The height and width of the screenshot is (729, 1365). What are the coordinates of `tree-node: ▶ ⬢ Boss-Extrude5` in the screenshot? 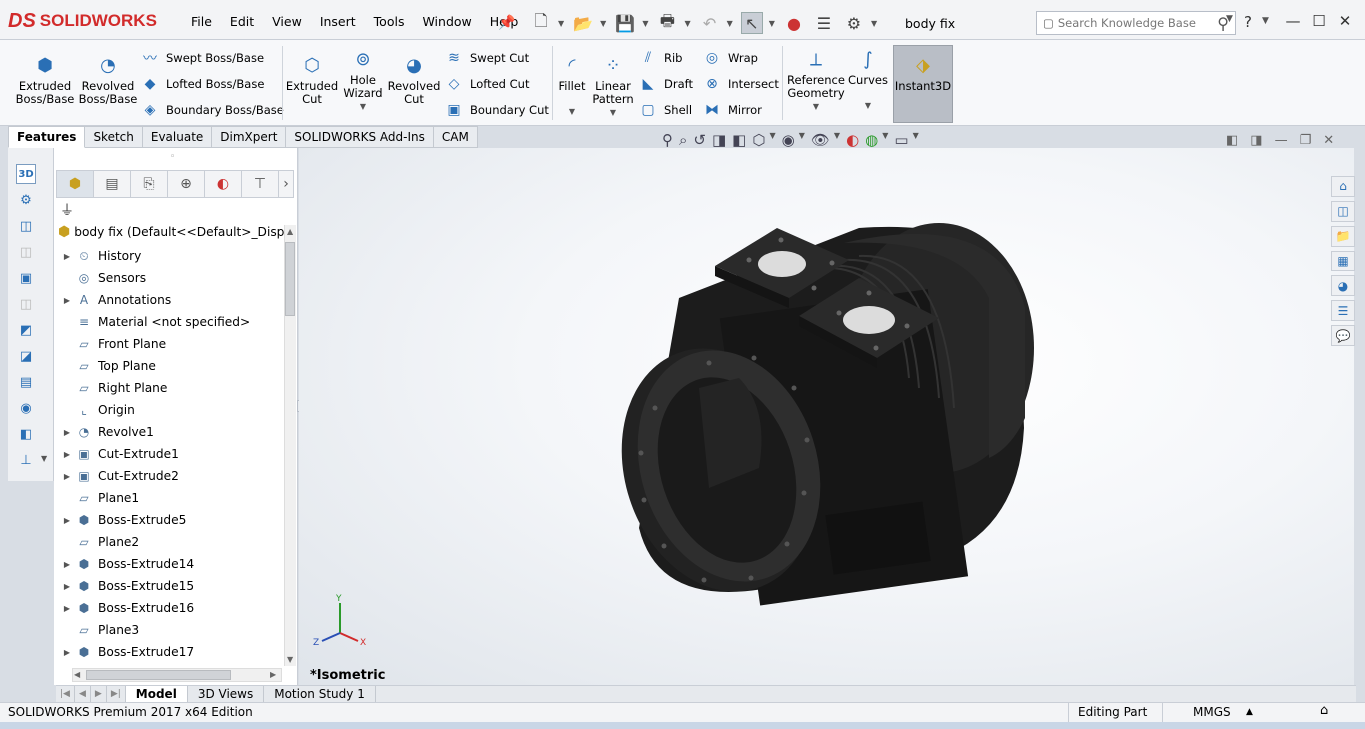 It's located at (171, 520).